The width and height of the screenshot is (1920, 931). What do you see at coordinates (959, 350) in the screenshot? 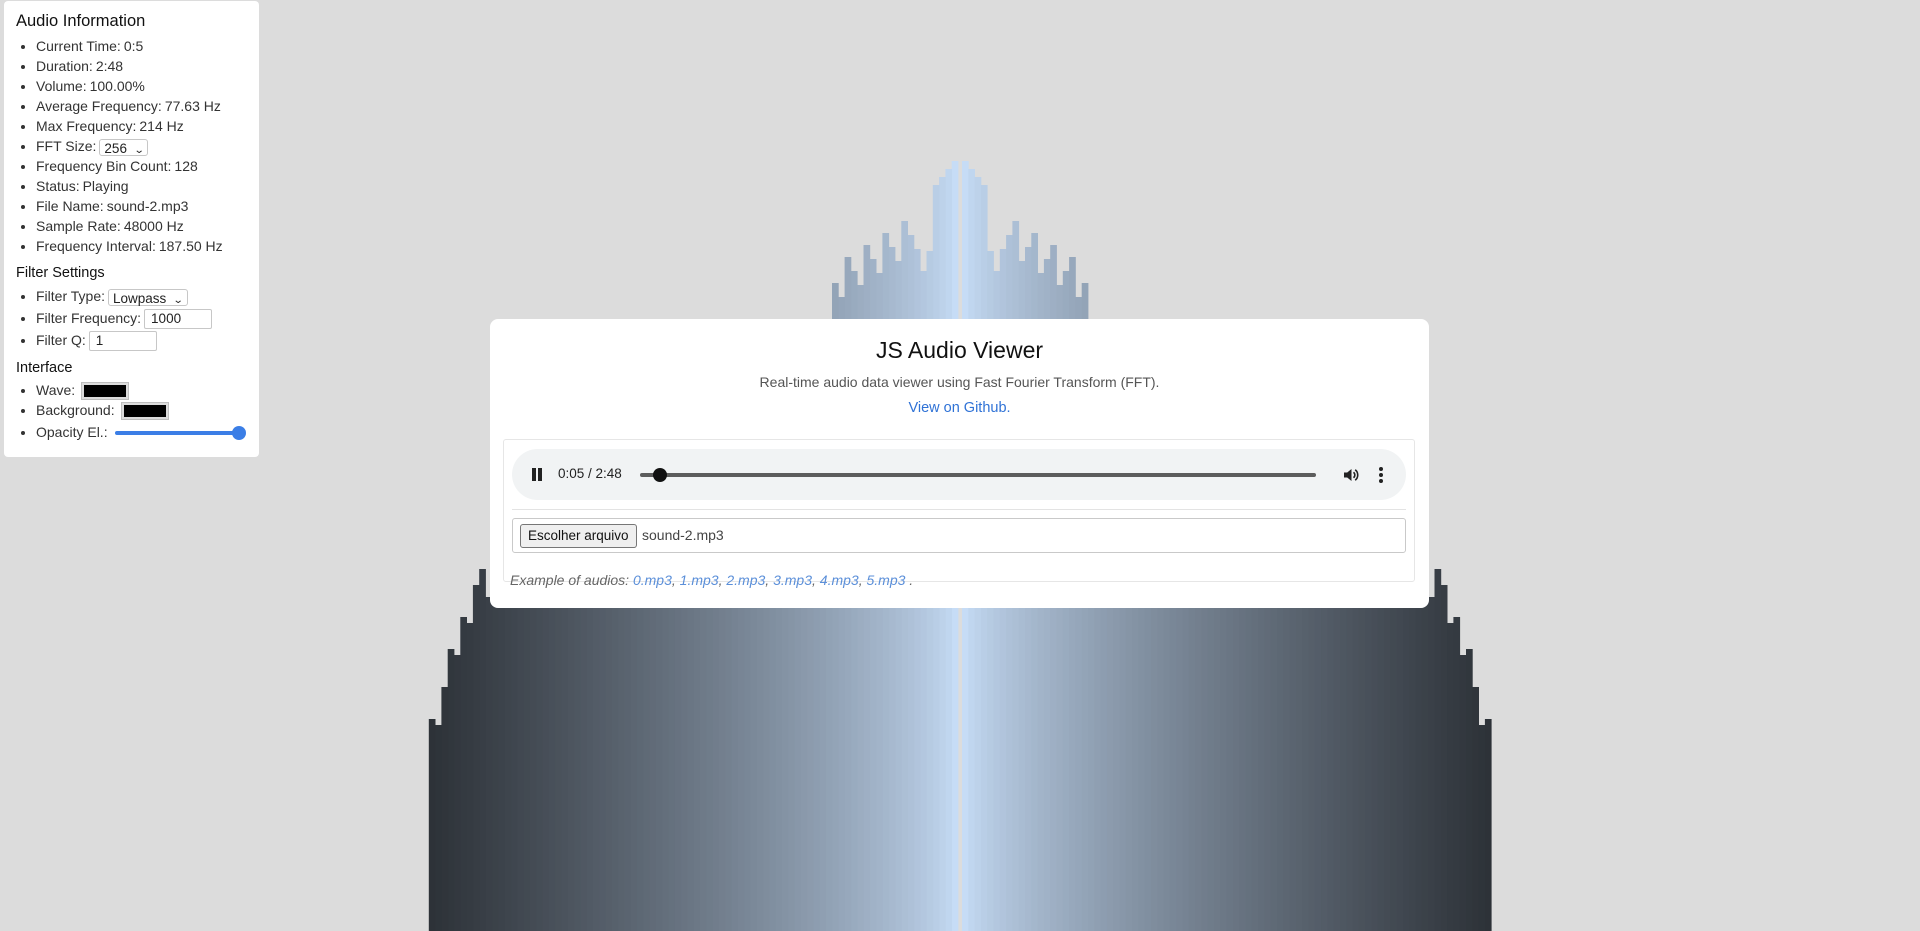
I see `page-title: JS Audio Viewer` at bounding box center [959, 350].